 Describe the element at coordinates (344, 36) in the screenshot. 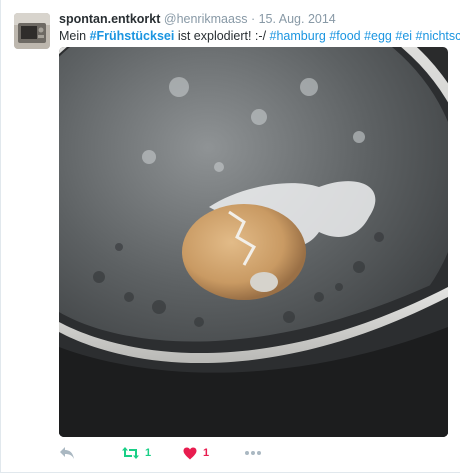

I see `hashtag-food: #food` at that location.